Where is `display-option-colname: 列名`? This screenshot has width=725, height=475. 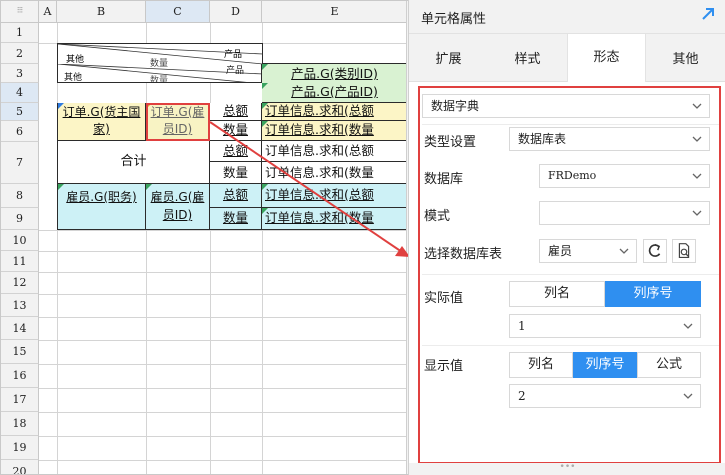
display-option-colname: 列名 is located at coordinates (541, 365).